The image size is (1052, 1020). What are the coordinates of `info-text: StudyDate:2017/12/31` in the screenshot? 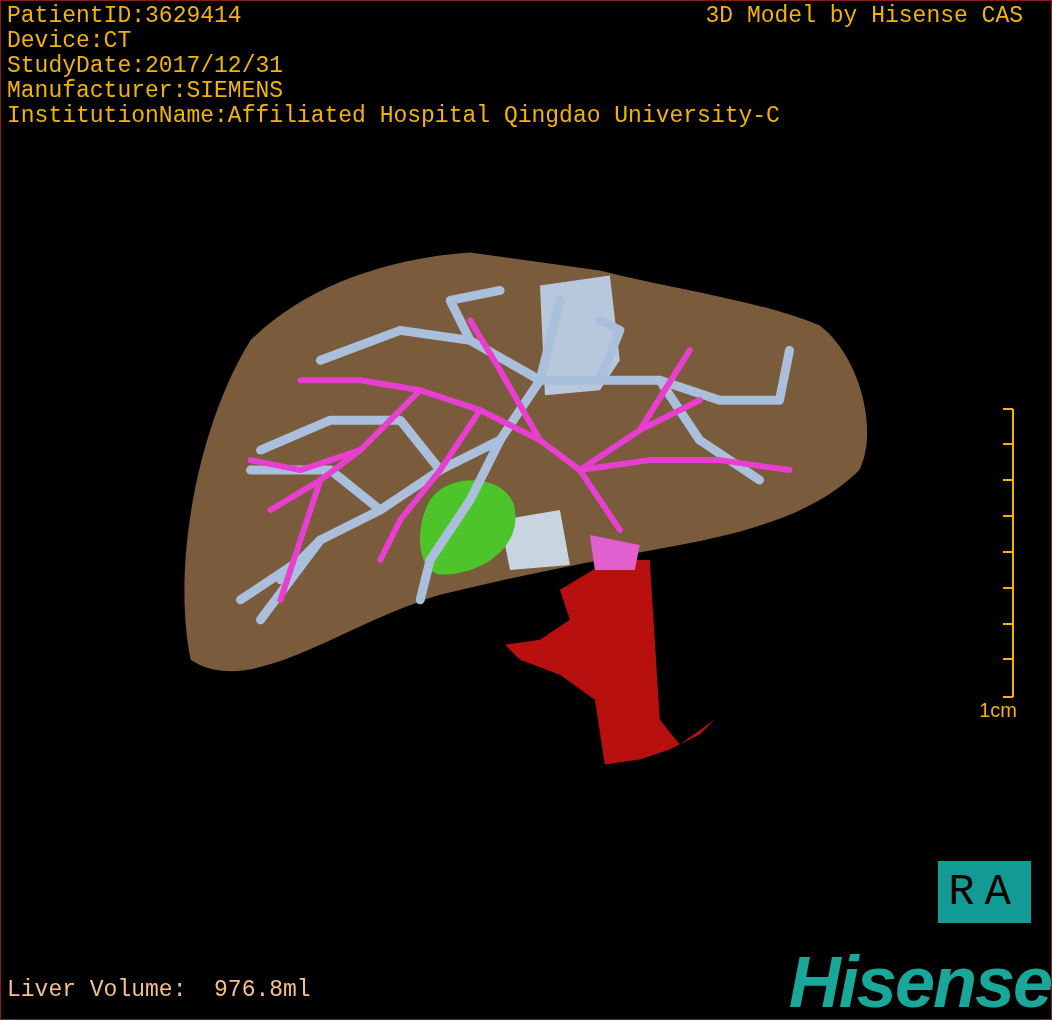 It's located at (146, 66).